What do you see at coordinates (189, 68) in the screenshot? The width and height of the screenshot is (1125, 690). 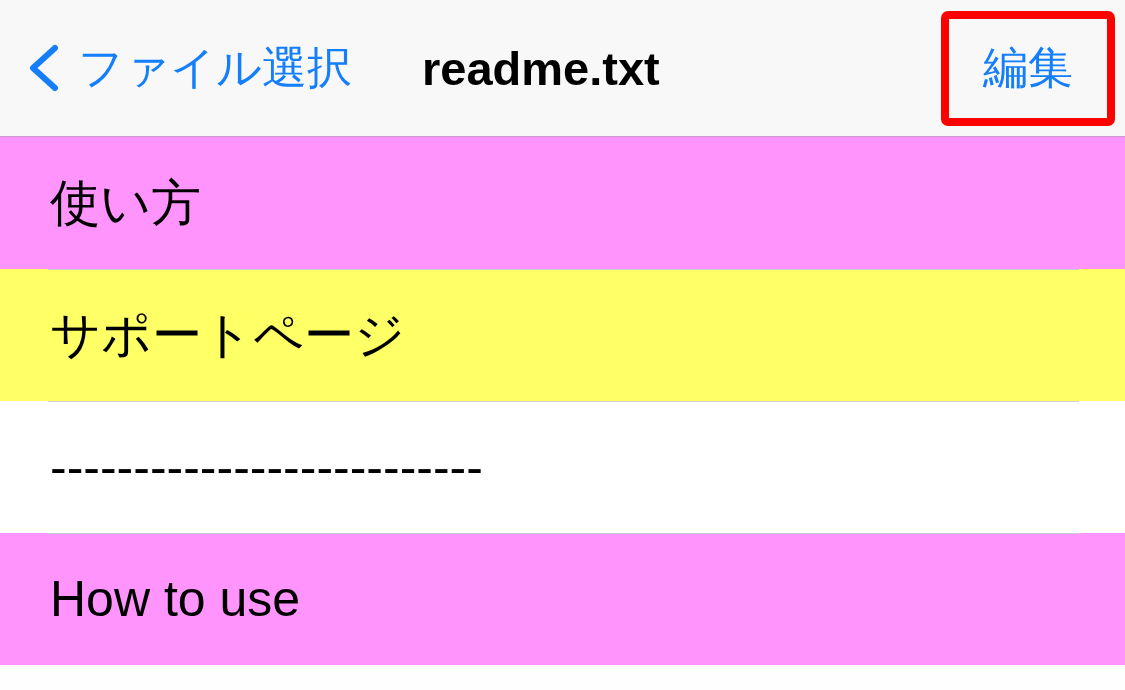 I see `back-button: ファイル選択` at bounding box center [189, 68].